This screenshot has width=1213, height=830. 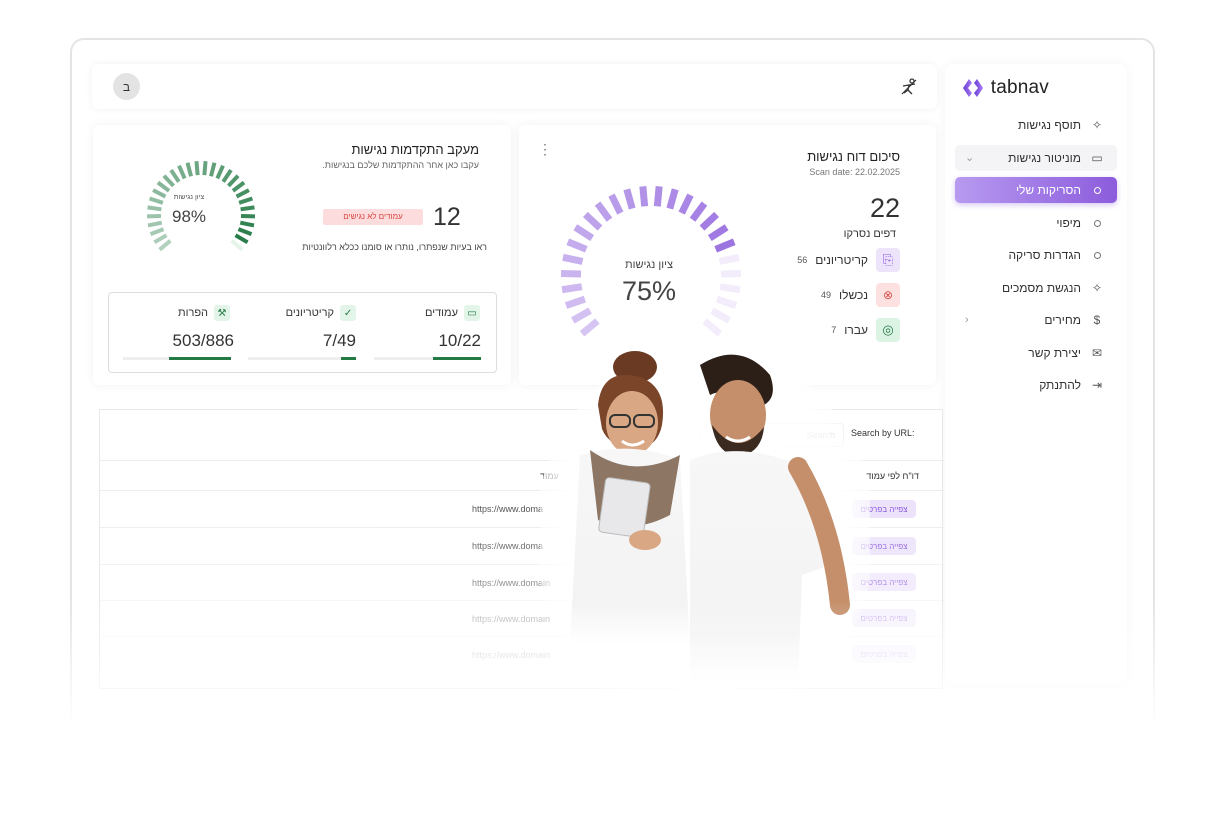 I want to click on sidebar-item-my-scans: הסריקות שלי, so click(x=1036, y=190).